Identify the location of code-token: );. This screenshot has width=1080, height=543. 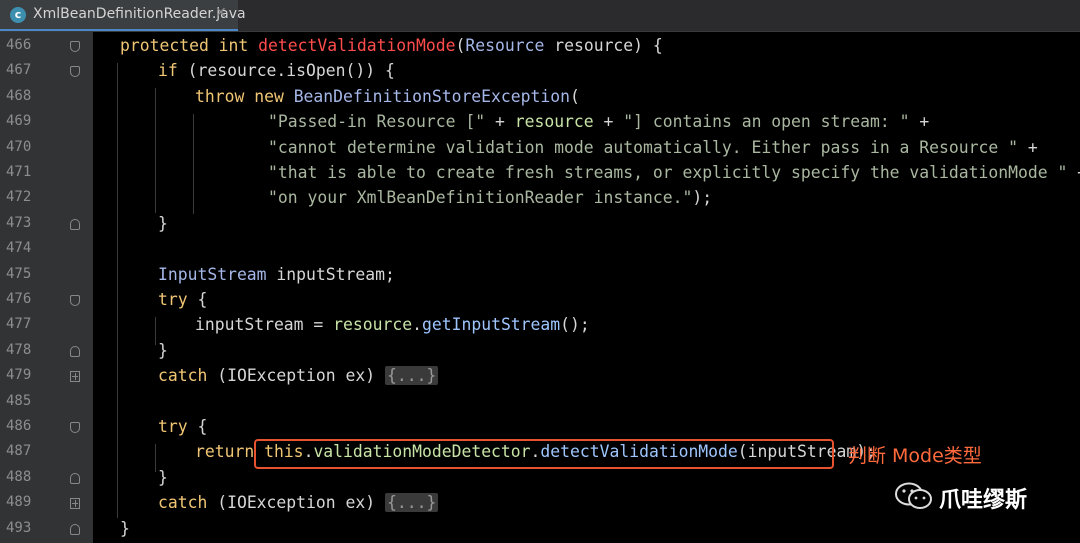
(702, 198).